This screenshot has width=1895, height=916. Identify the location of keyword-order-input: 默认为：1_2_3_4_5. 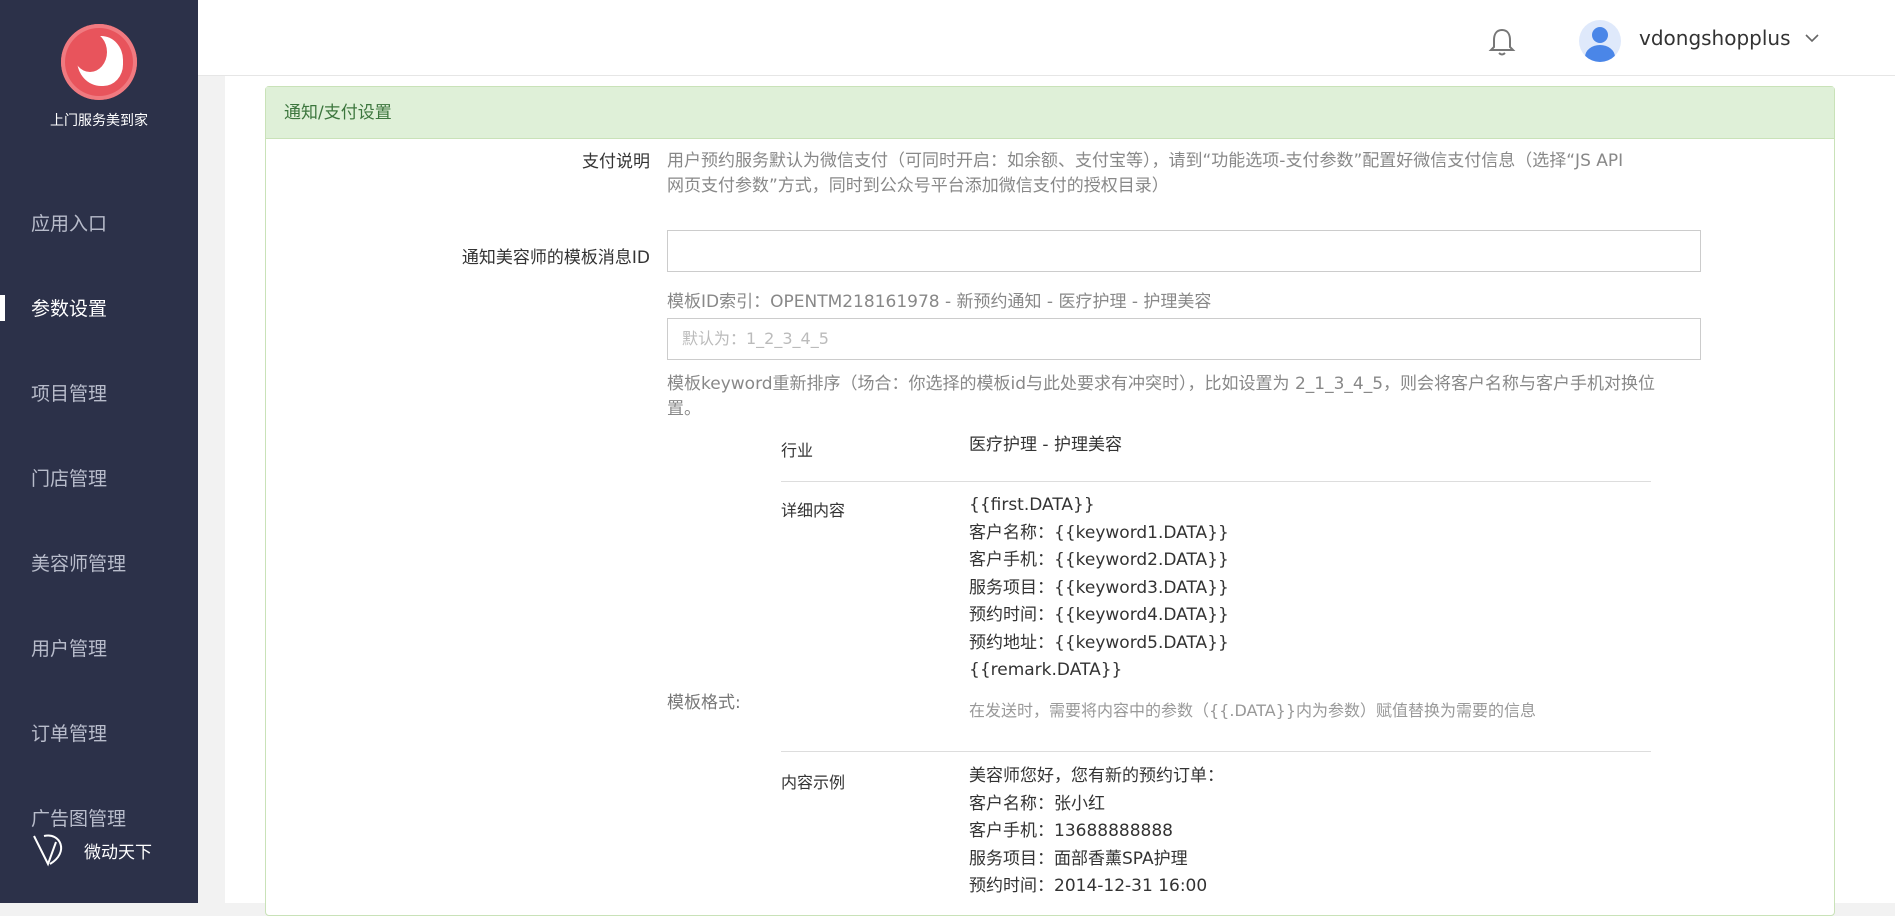
(1184, 339).